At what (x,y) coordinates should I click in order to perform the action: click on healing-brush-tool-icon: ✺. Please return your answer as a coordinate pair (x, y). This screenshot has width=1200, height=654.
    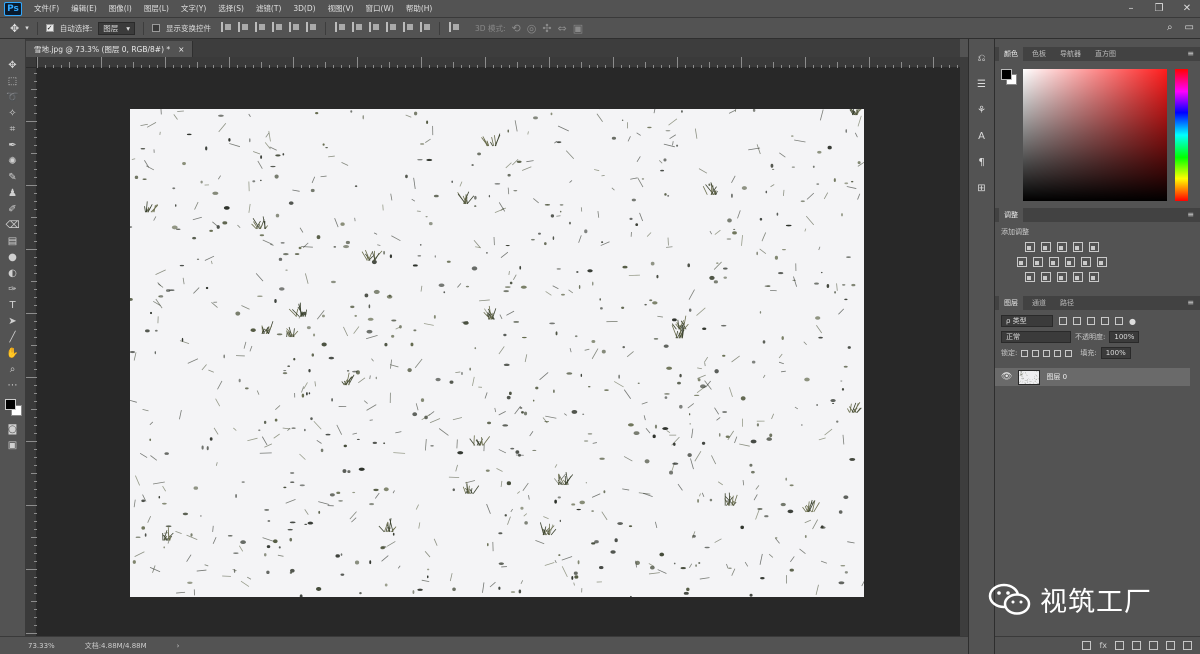
    Looking at the image, I should click on (13, 161).